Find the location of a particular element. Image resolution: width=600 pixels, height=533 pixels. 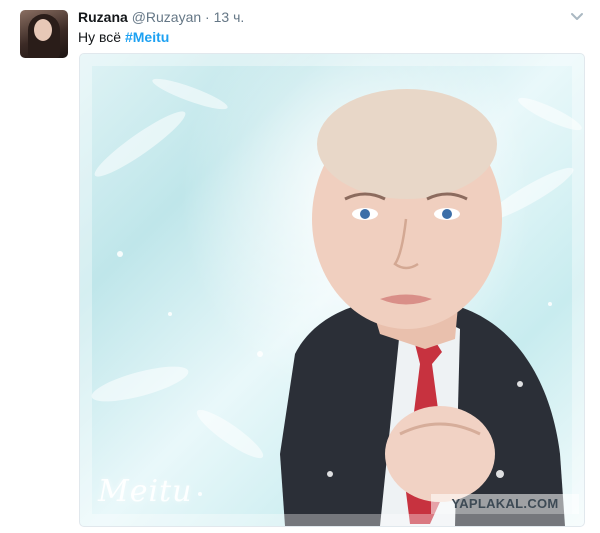

avatar-face is located at coordinates (43, 30).